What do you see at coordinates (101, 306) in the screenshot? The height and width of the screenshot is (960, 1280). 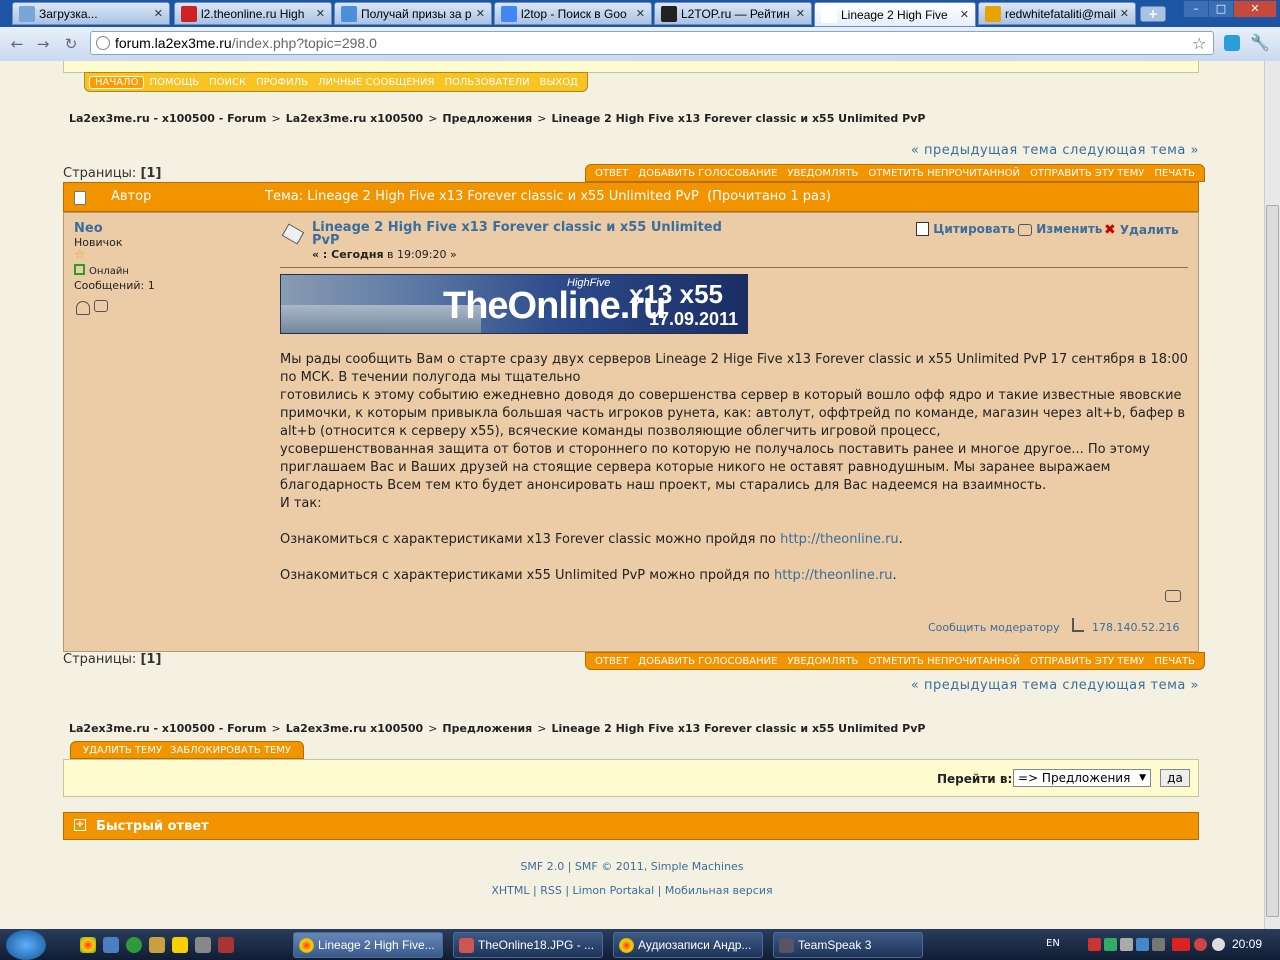 I see `pm-icon` at bounding box center [101, 306].